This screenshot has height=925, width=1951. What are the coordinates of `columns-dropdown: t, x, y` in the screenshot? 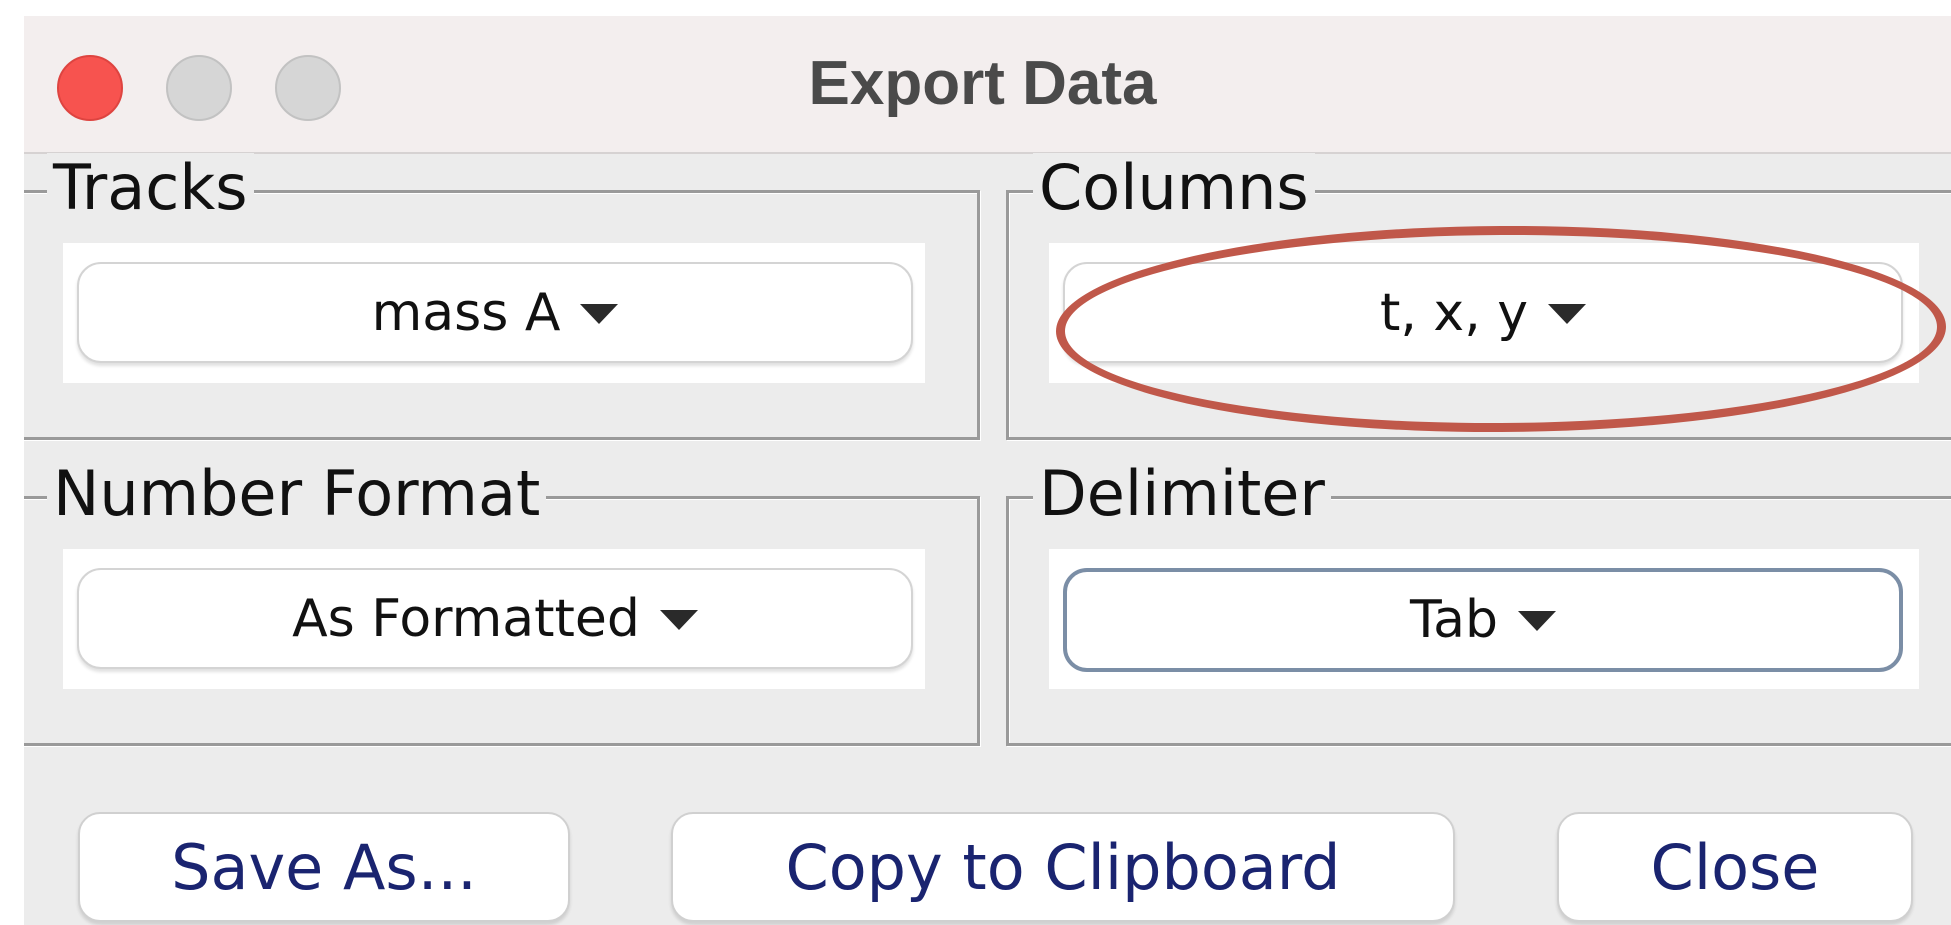 It's located at (1483, 312).